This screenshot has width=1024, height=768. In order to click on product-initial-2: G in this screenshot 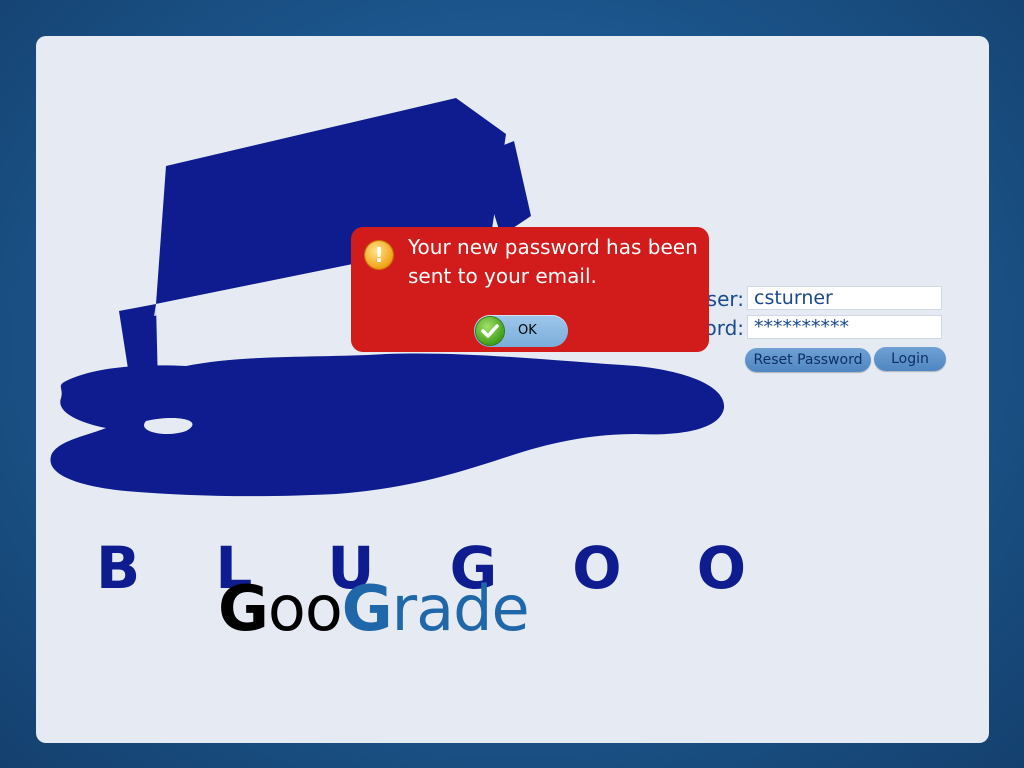, I will do `click(367, 608)`.